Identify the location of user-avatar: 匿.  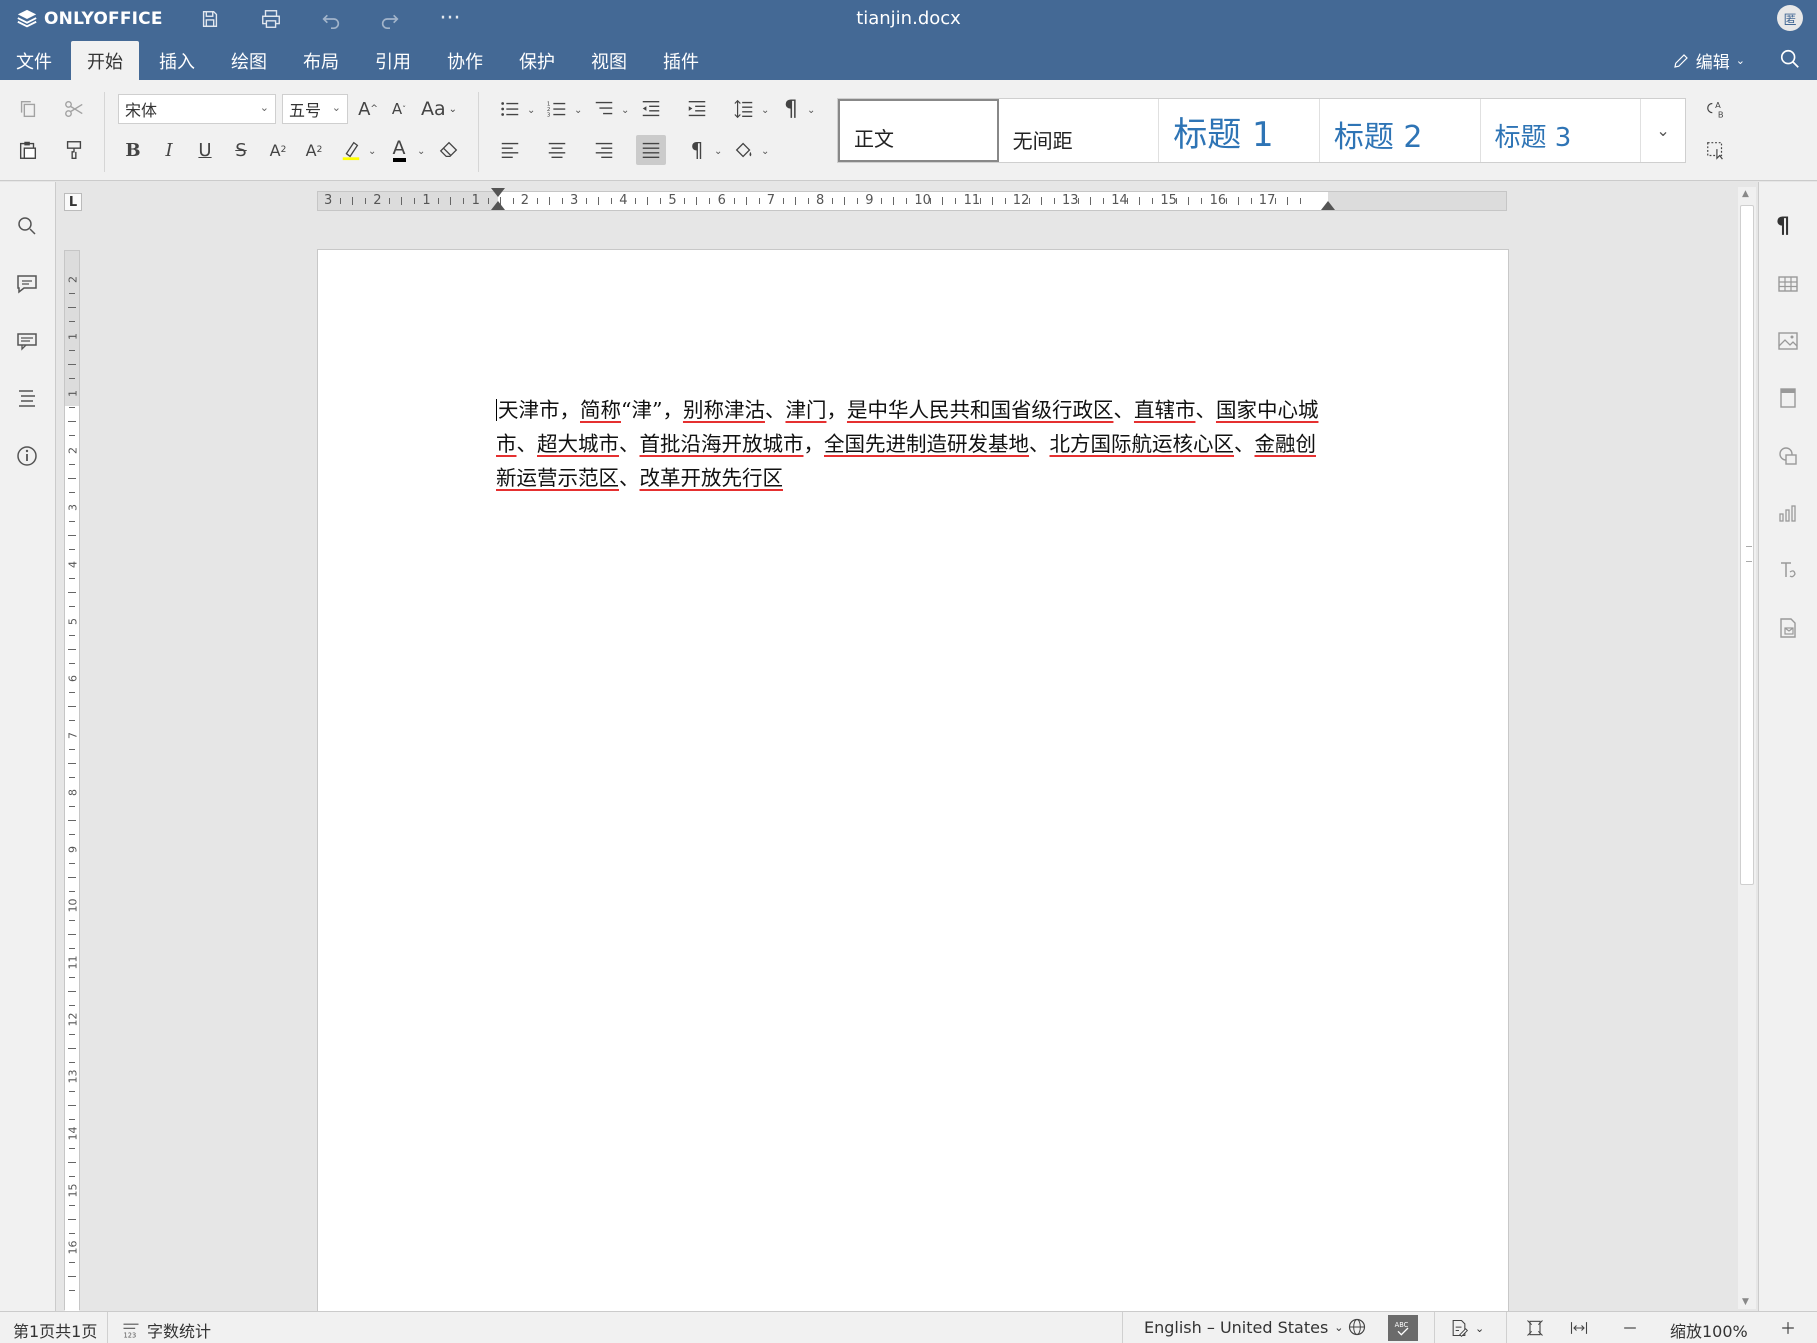
(1790, 18).